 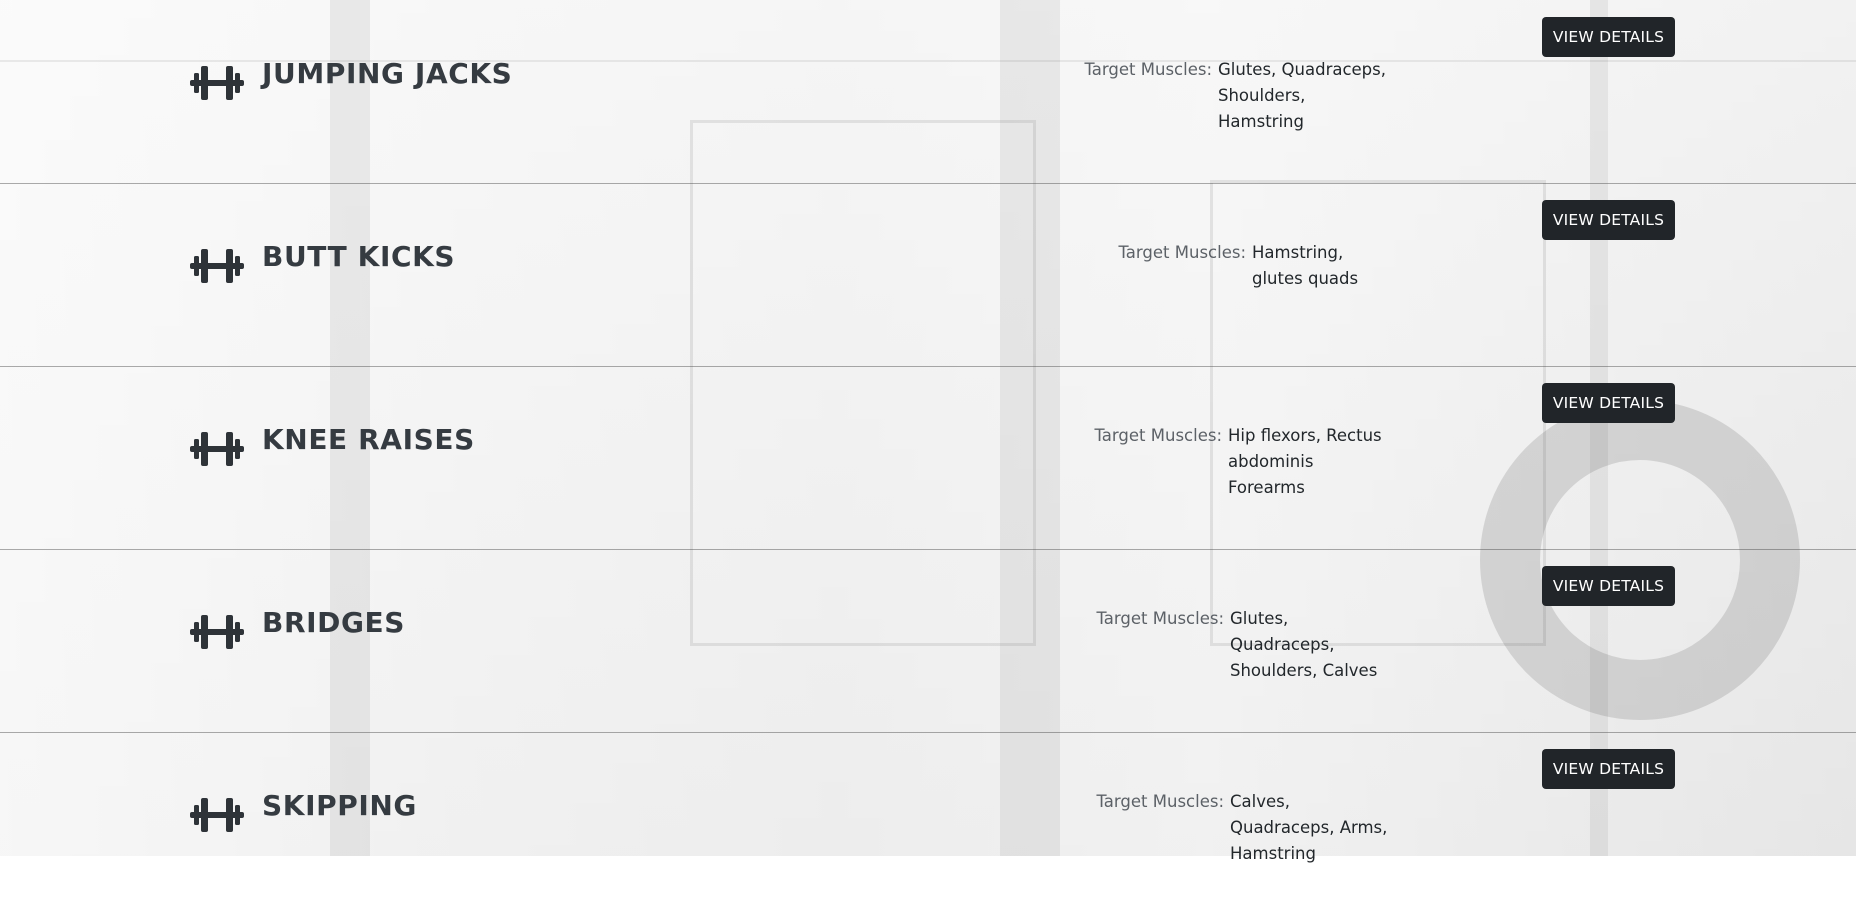 I want to click on exercise-title: KNEE RAISES, so click(x=368, y=439).